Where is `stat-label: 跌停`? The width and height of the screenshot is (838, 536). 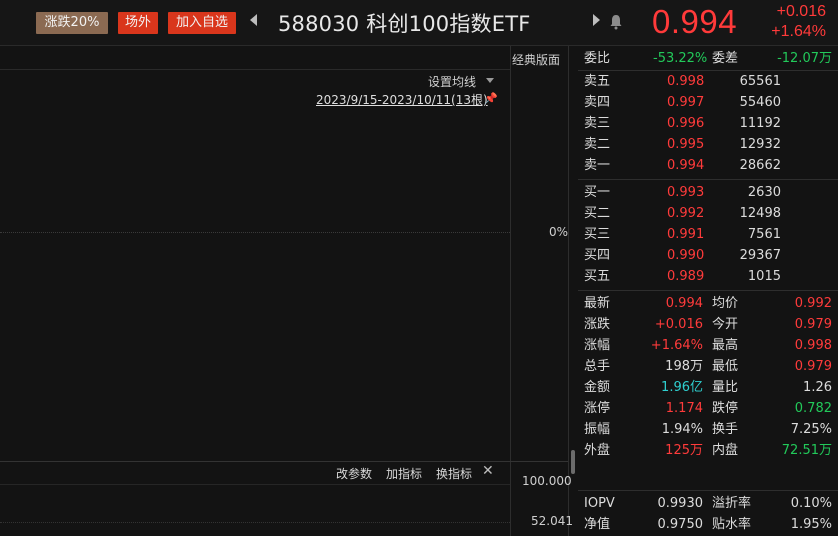
stat-label: 跌停 is located at coordinates (725, 408).